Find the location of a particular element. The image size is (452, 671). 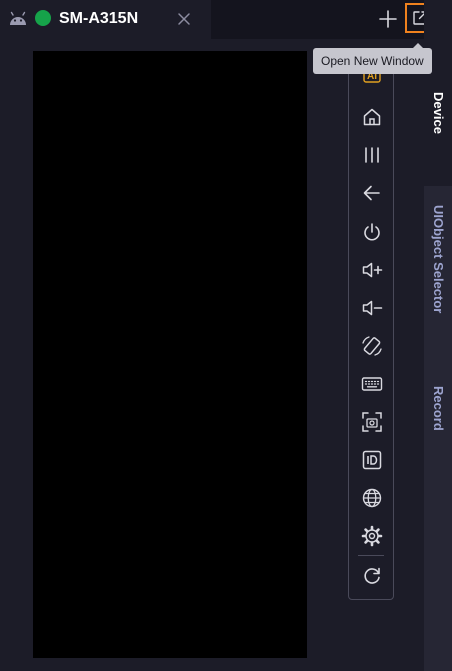

device-tab: SM-A315N is located at coordinates (105, 19).